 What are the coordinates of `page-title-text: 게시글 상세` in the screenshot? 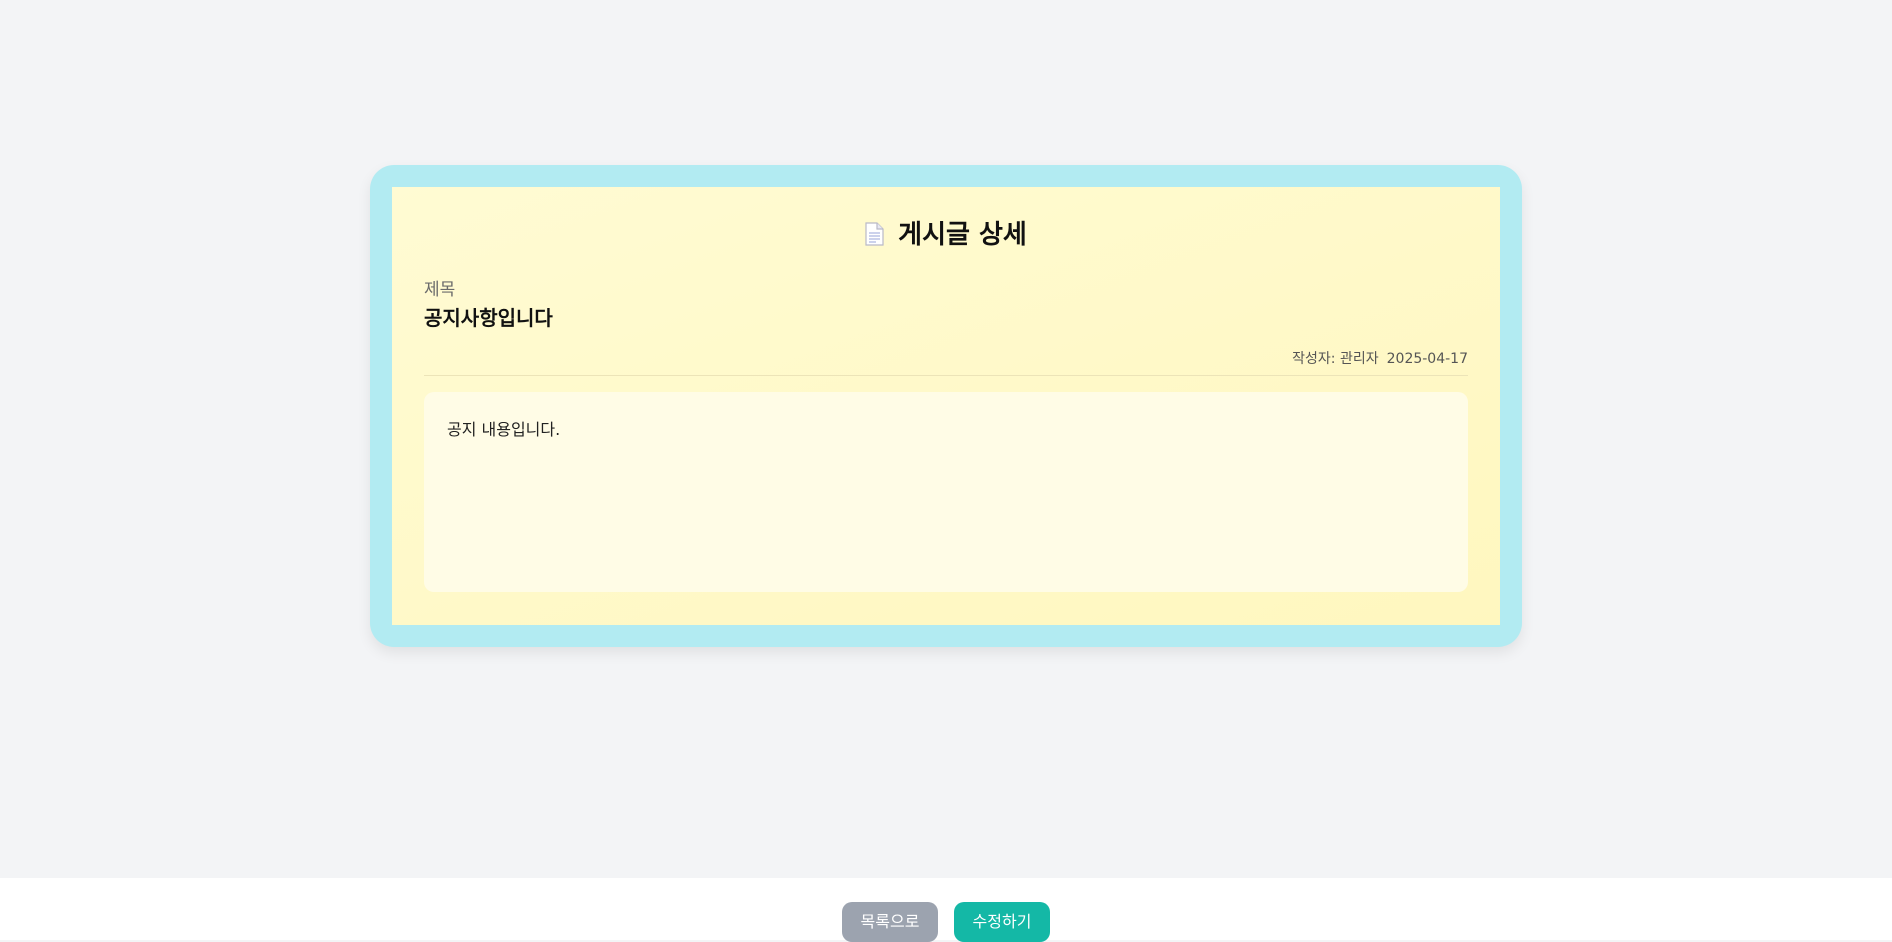 It's located at (962, 235).